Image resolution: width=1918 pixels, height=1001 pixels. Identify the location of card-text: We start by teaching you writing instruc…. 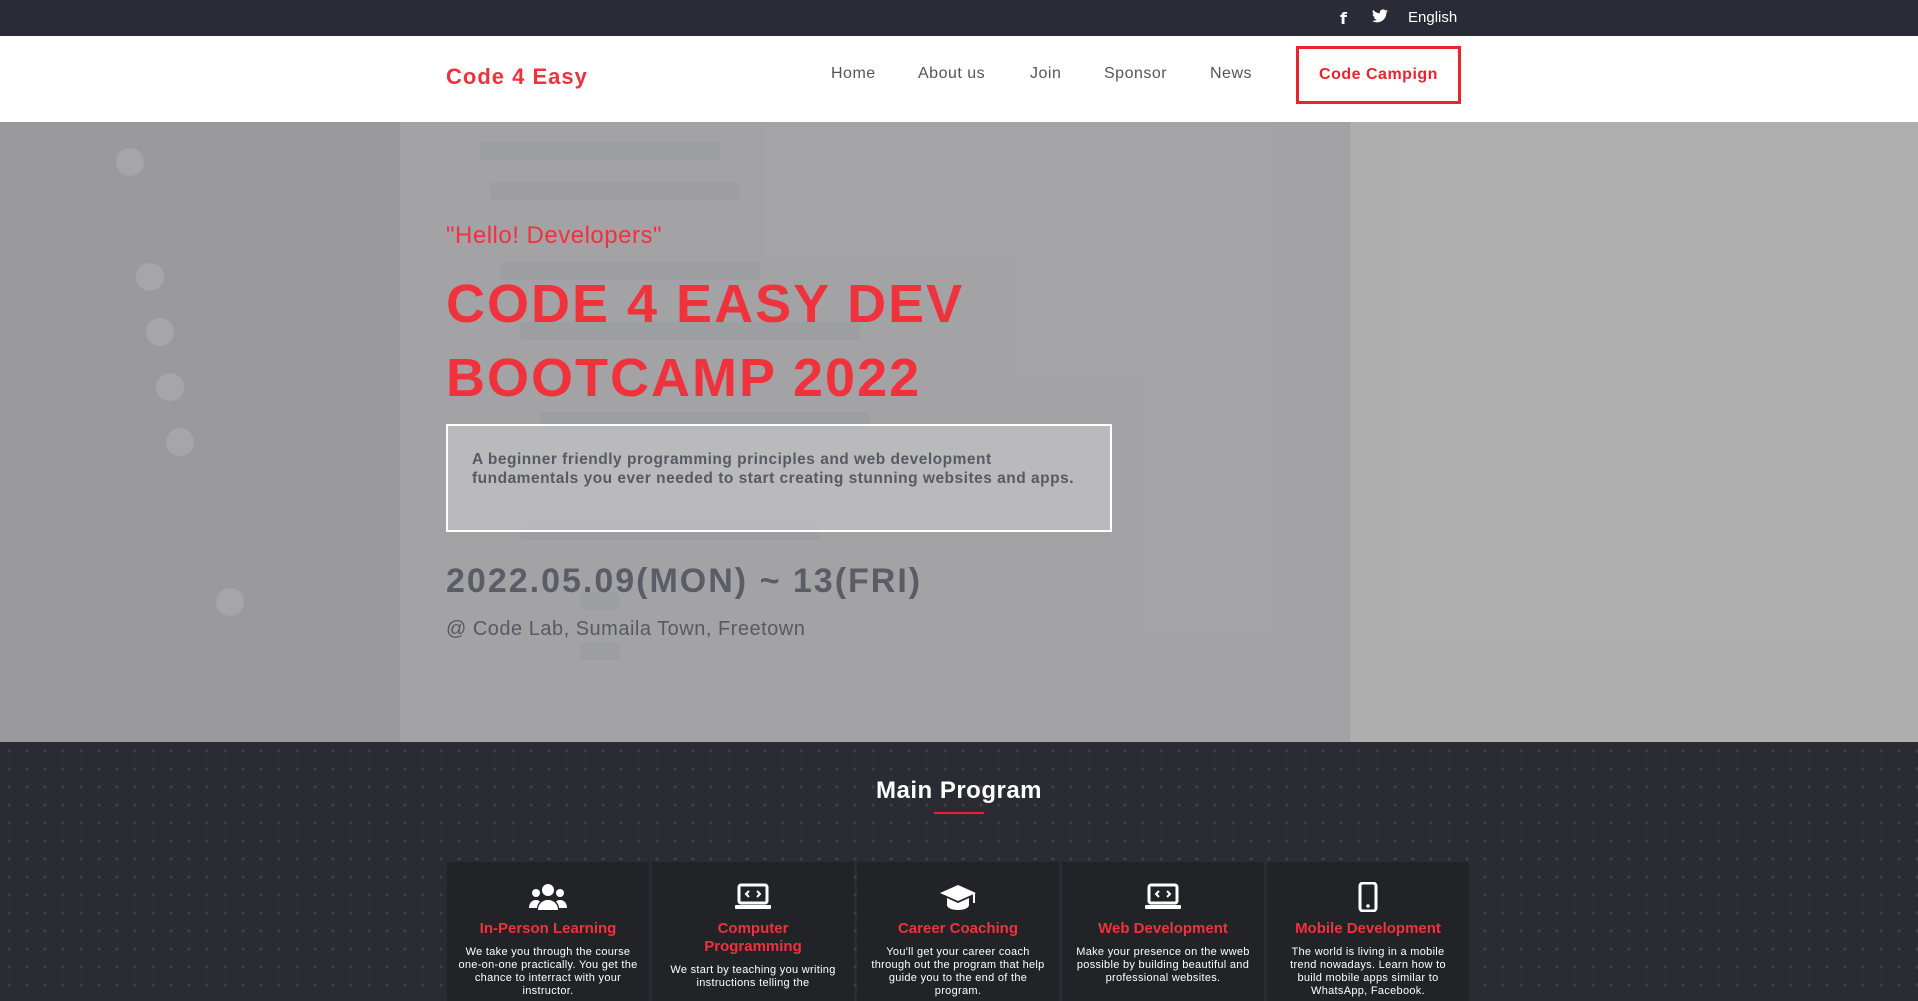
(753, 976).